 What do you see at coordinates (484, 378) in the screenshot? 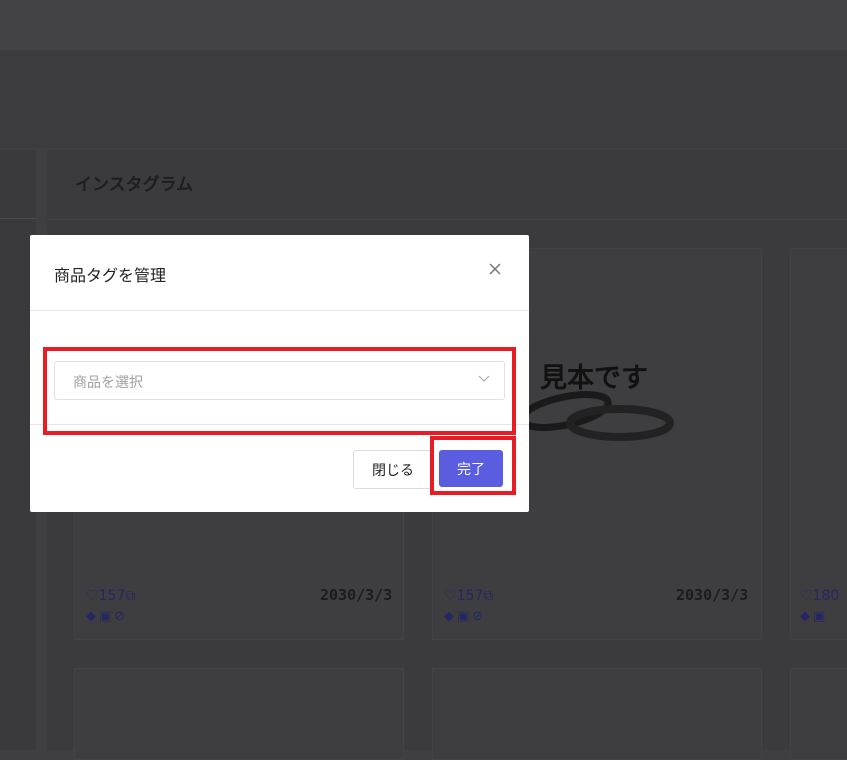
I see `chevron-down-icon` at bounding box center [484, 378].